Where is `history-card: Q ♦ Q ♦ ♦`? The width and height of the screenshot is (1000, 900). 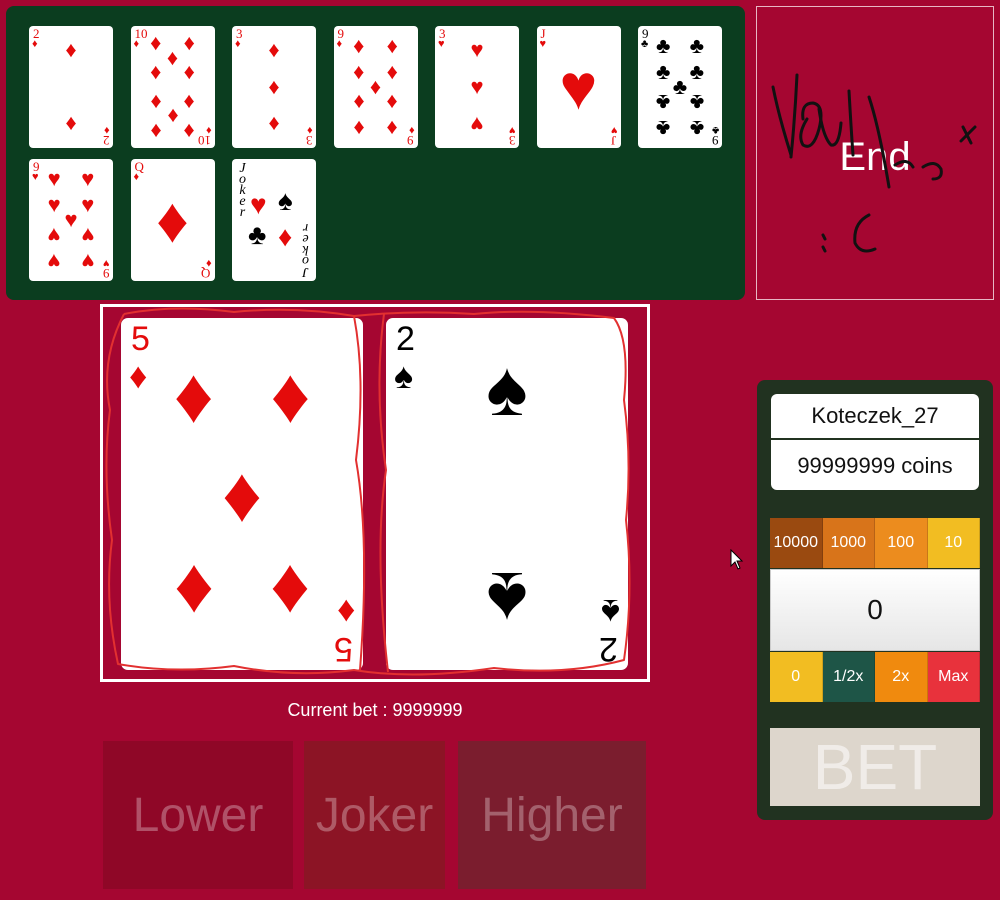
history-card: Q ♦ Q ♦ ♦ is located at coordinates (172, 220).